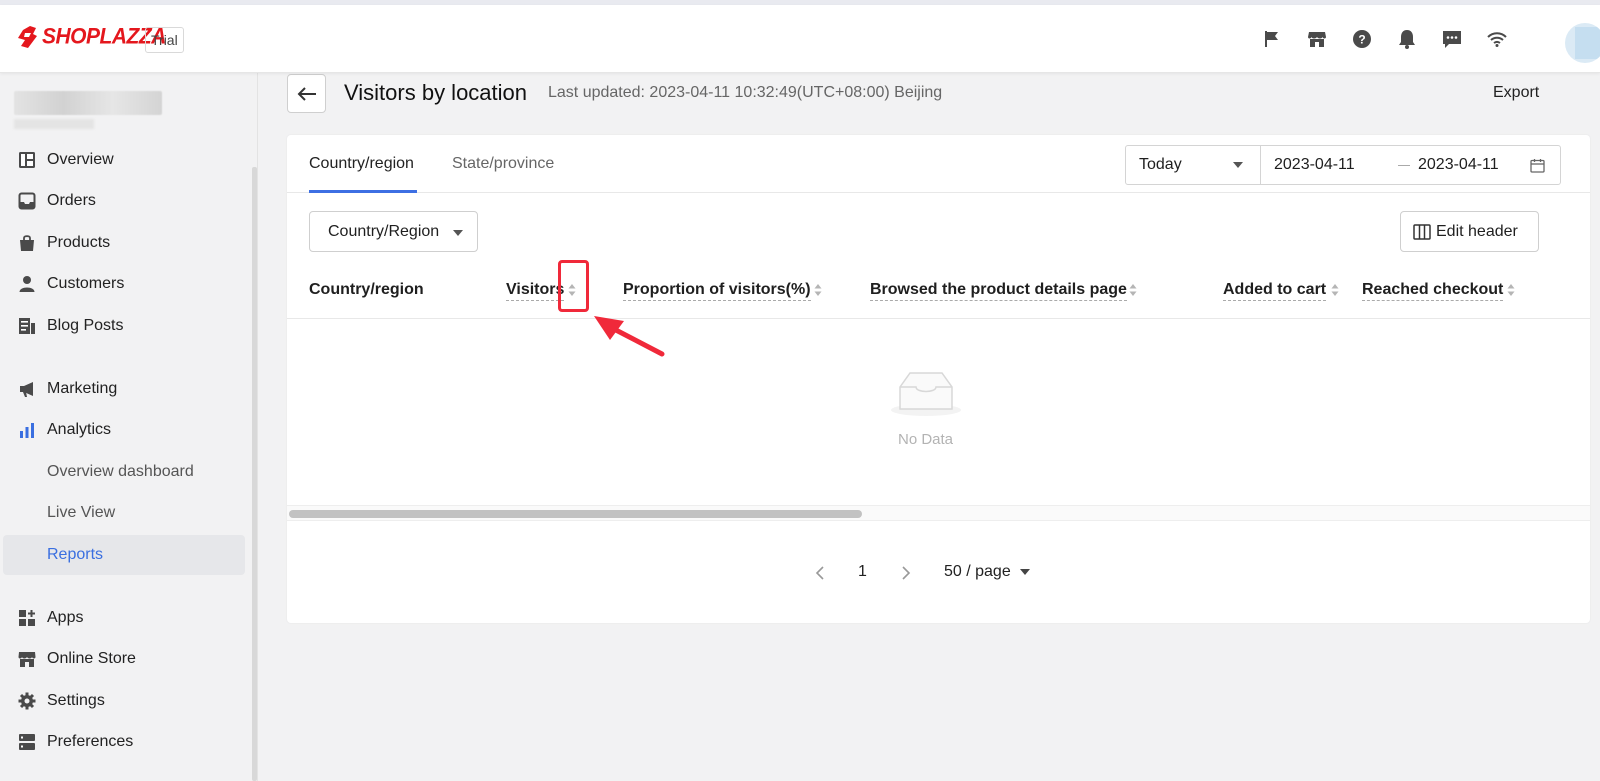 The width and height of the screenshot is (1600, 781). What do you see at coordinates (27, 326) in the screenshot?
I see `blog-icon` at bounding box center [27, 326].